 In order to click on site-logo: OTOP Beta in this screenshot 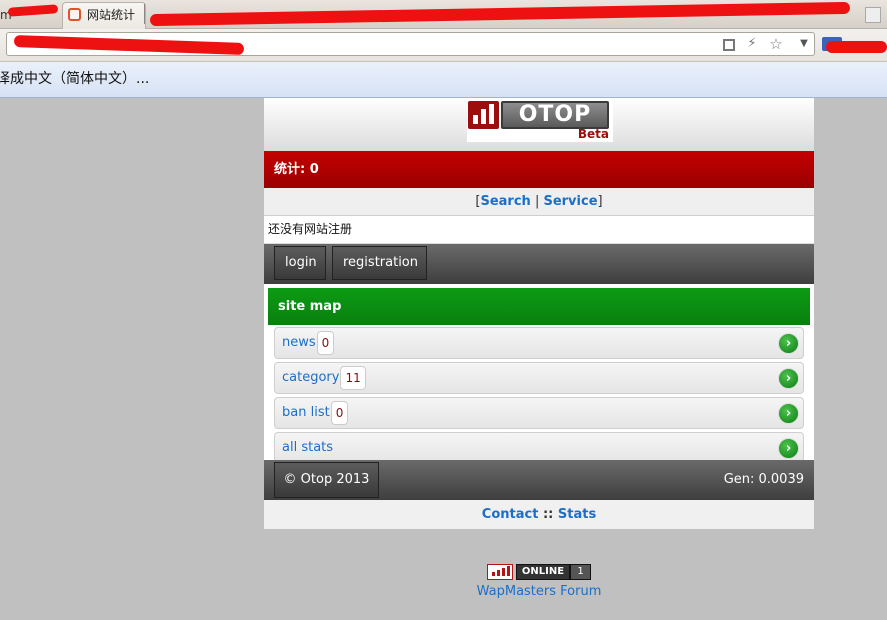, I will do `click(540, 120)`.